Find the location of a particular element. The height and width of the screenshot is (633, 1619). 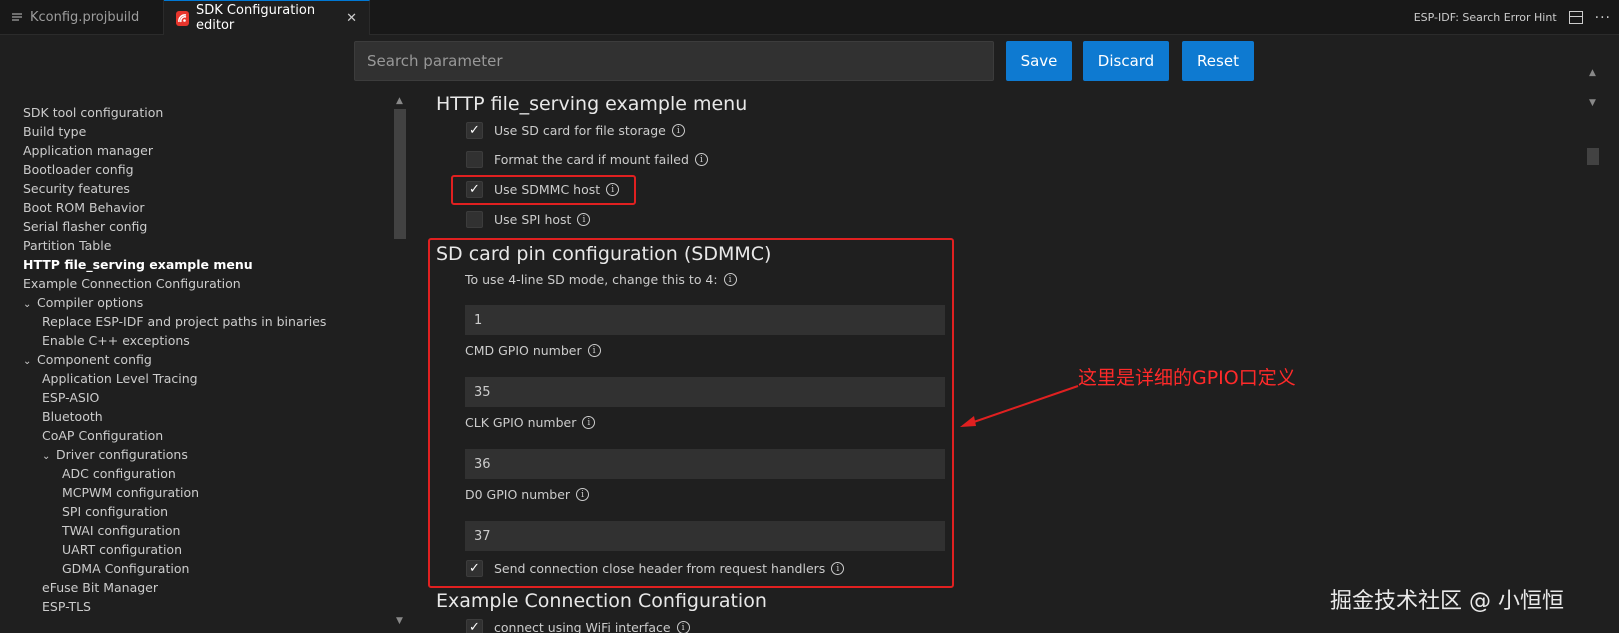

sidebar-item: Application manager is located at coordinates (88, 150).